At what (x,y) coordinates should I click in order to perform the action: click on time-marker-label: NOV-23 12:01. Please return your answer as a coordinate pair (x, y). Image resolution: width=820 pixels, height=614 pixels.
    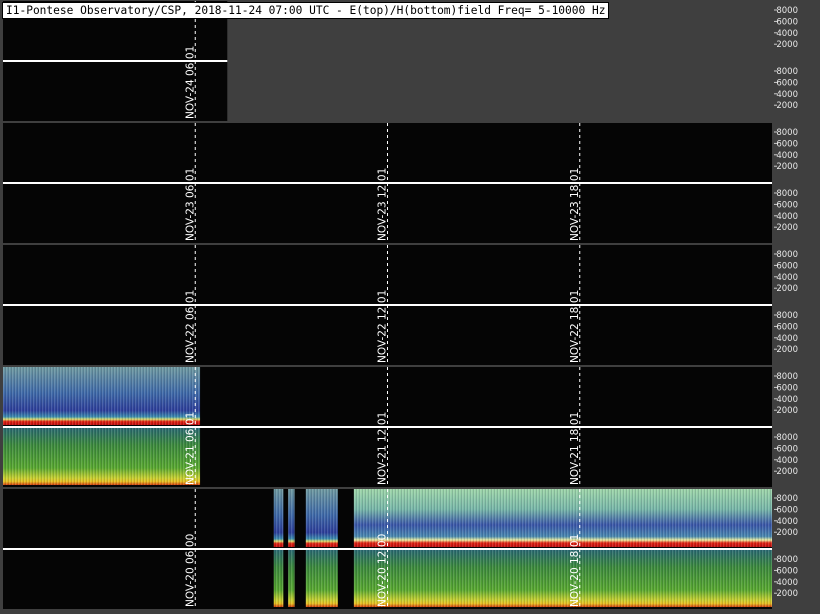
    Looking at the image, I should click on (383, 204).